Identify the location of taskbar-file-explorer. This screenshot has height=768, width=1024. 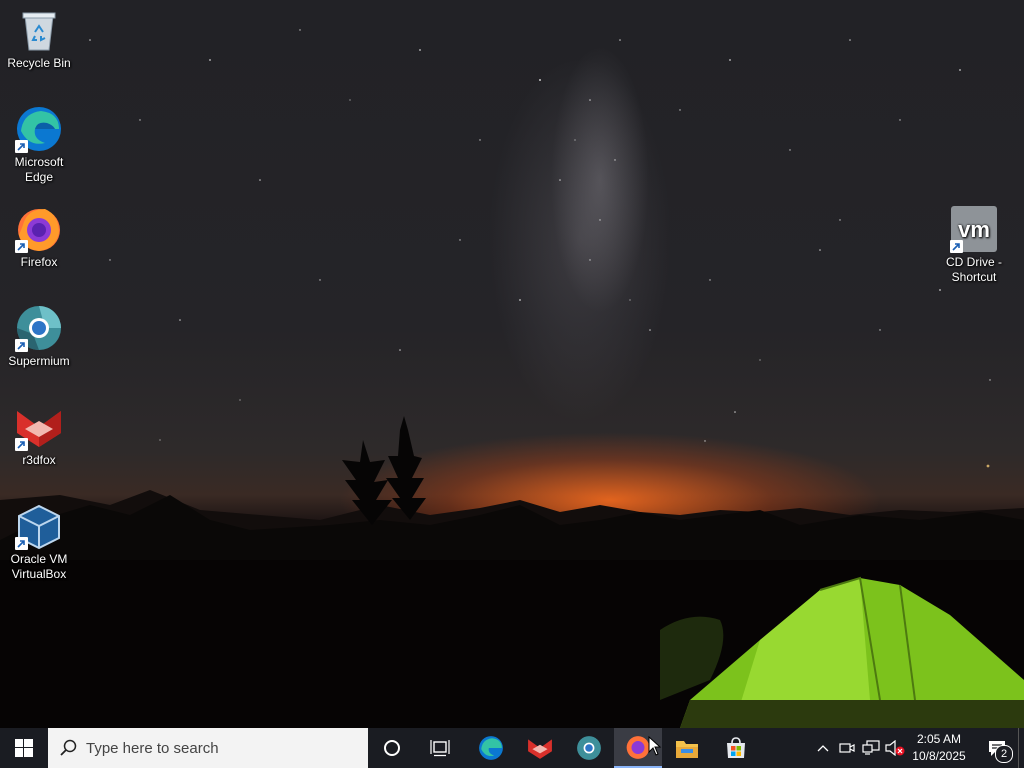
(687, 748).